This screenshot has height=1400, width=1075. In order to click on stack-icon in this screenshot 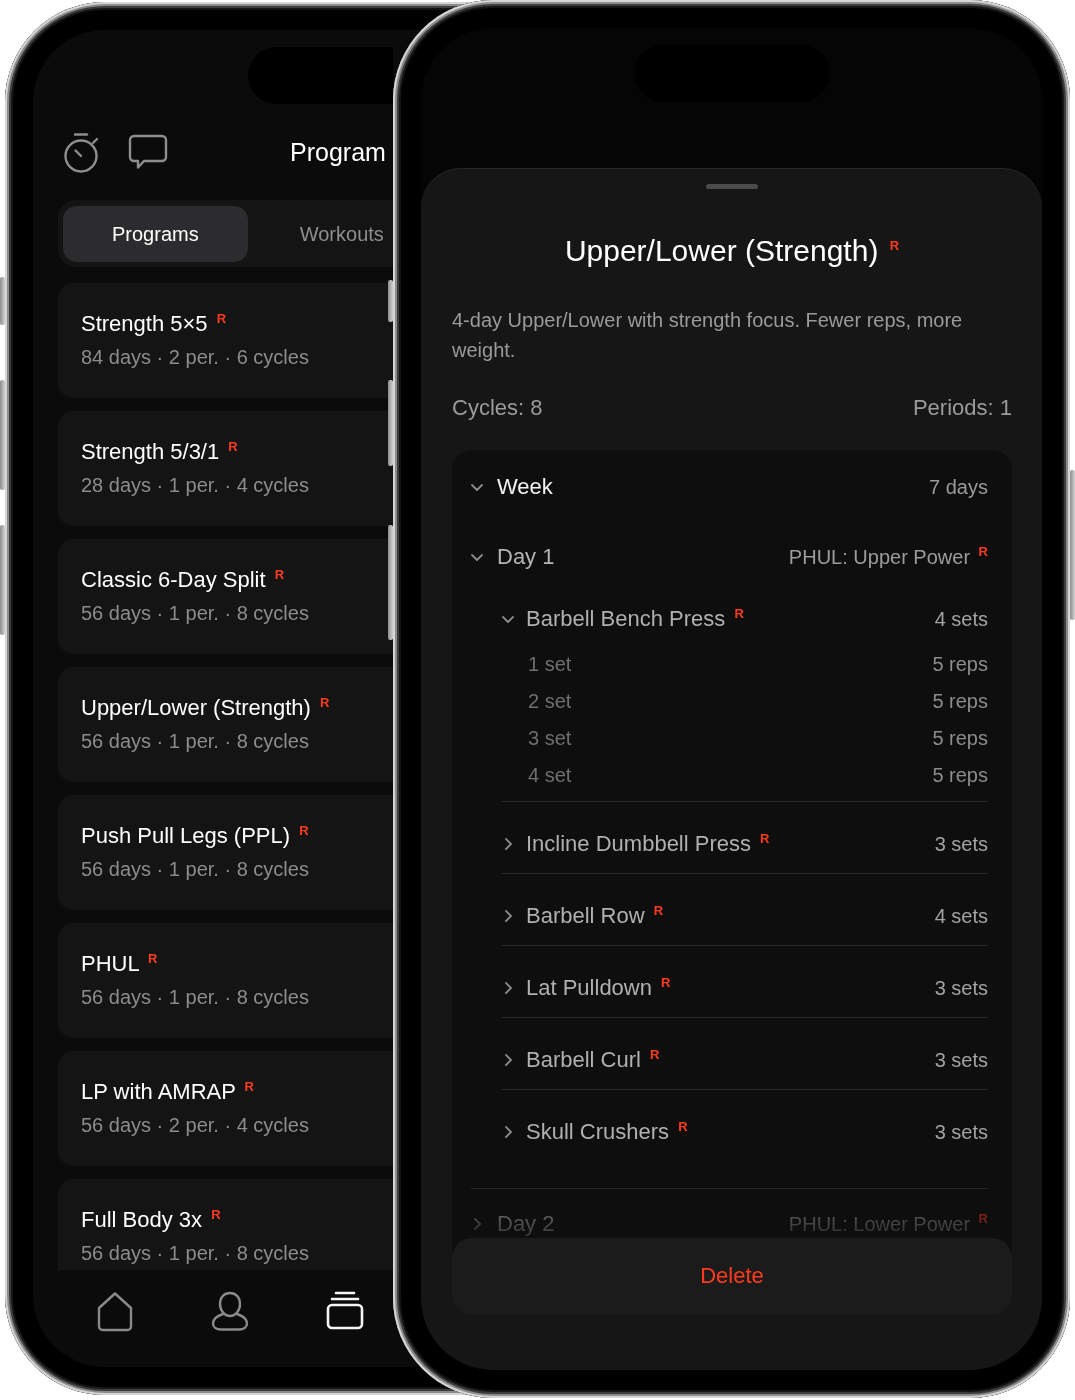, I will do `click(344, 1310)`.